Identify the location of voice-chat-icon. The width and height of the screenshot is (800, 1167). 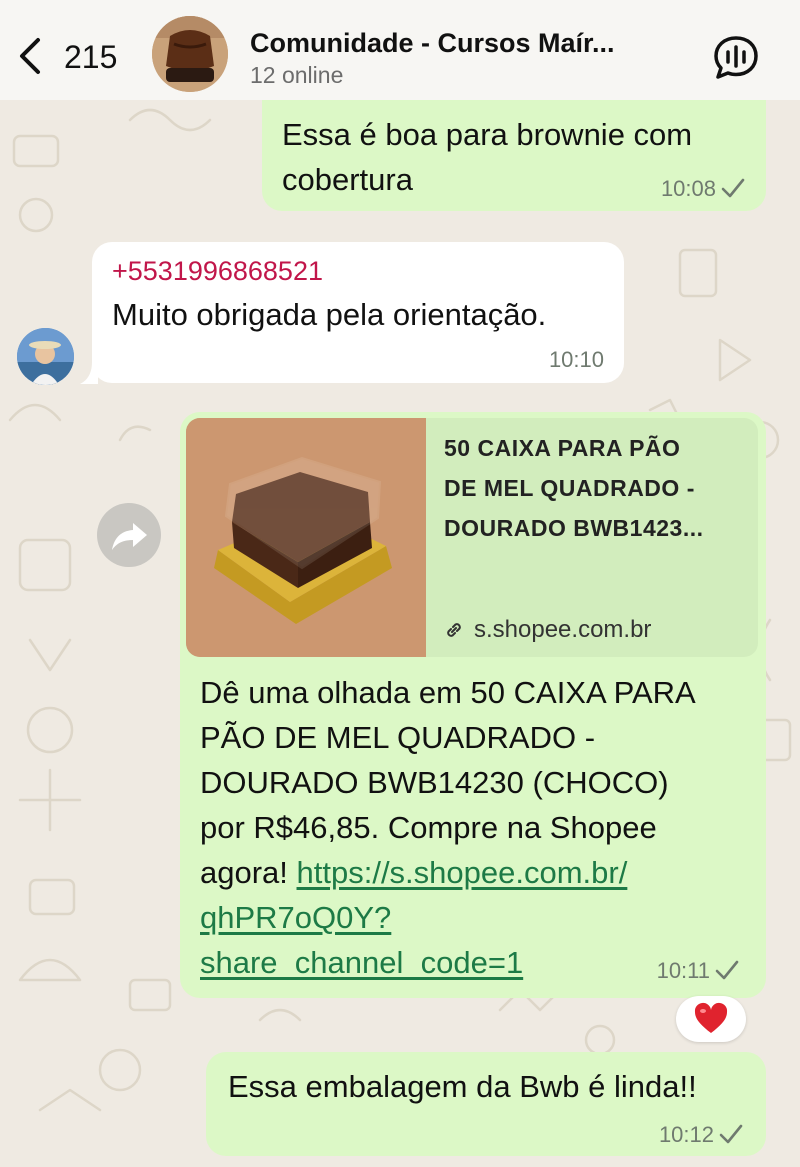
(736, 57).